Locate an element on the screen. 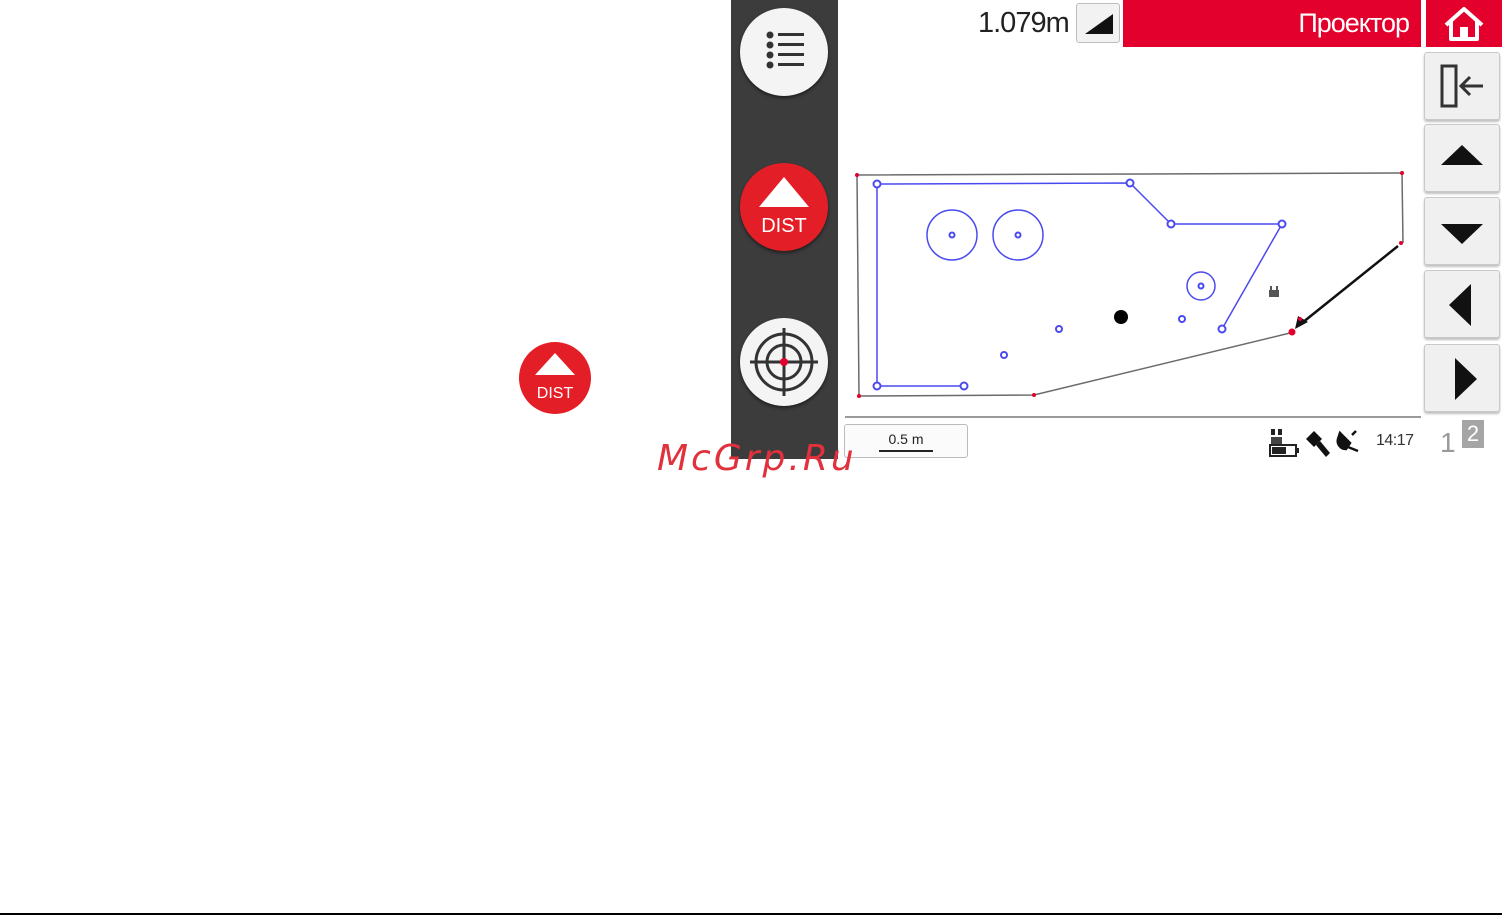  dist-icon-label: DIST is located at coordinates (555, 393).